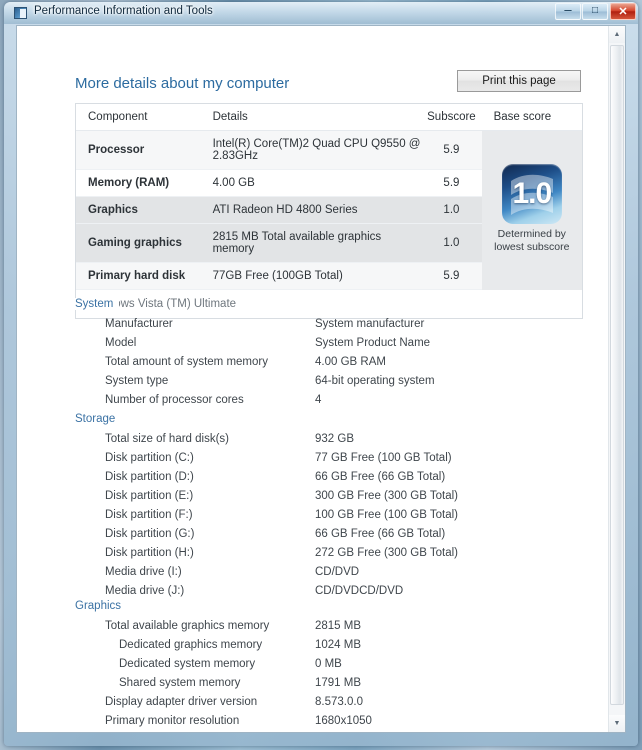  Describe the element at coordinates (149, 553) in the screenshot. I see `detail-key: Disk partition (H:)` at that location.